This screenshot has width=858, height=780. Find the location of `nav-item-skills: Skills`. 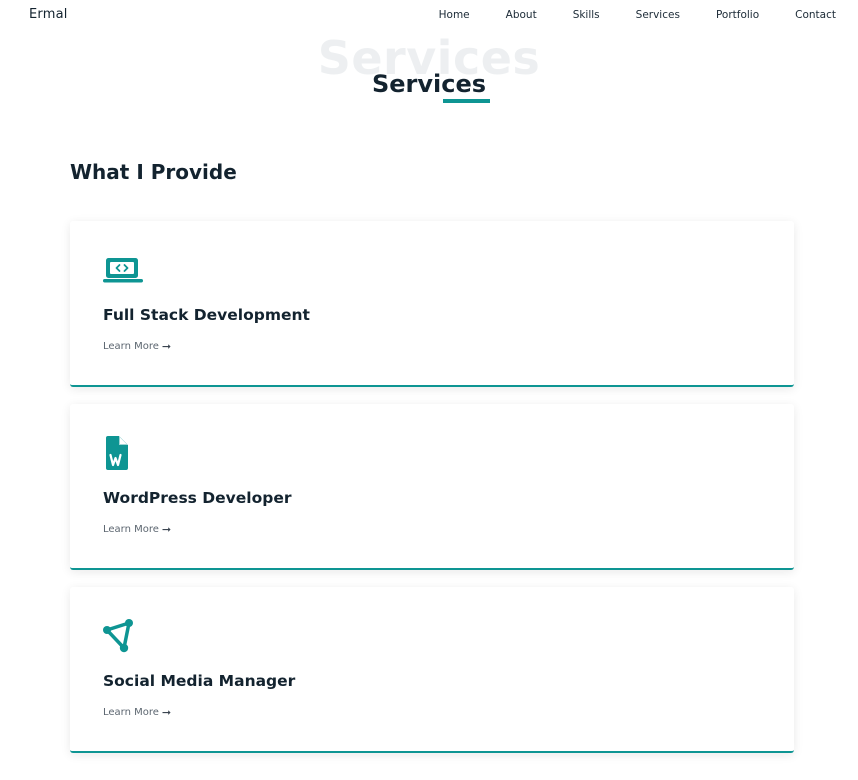

nav-item-skills: Skills is located at coordinates (568, 15).